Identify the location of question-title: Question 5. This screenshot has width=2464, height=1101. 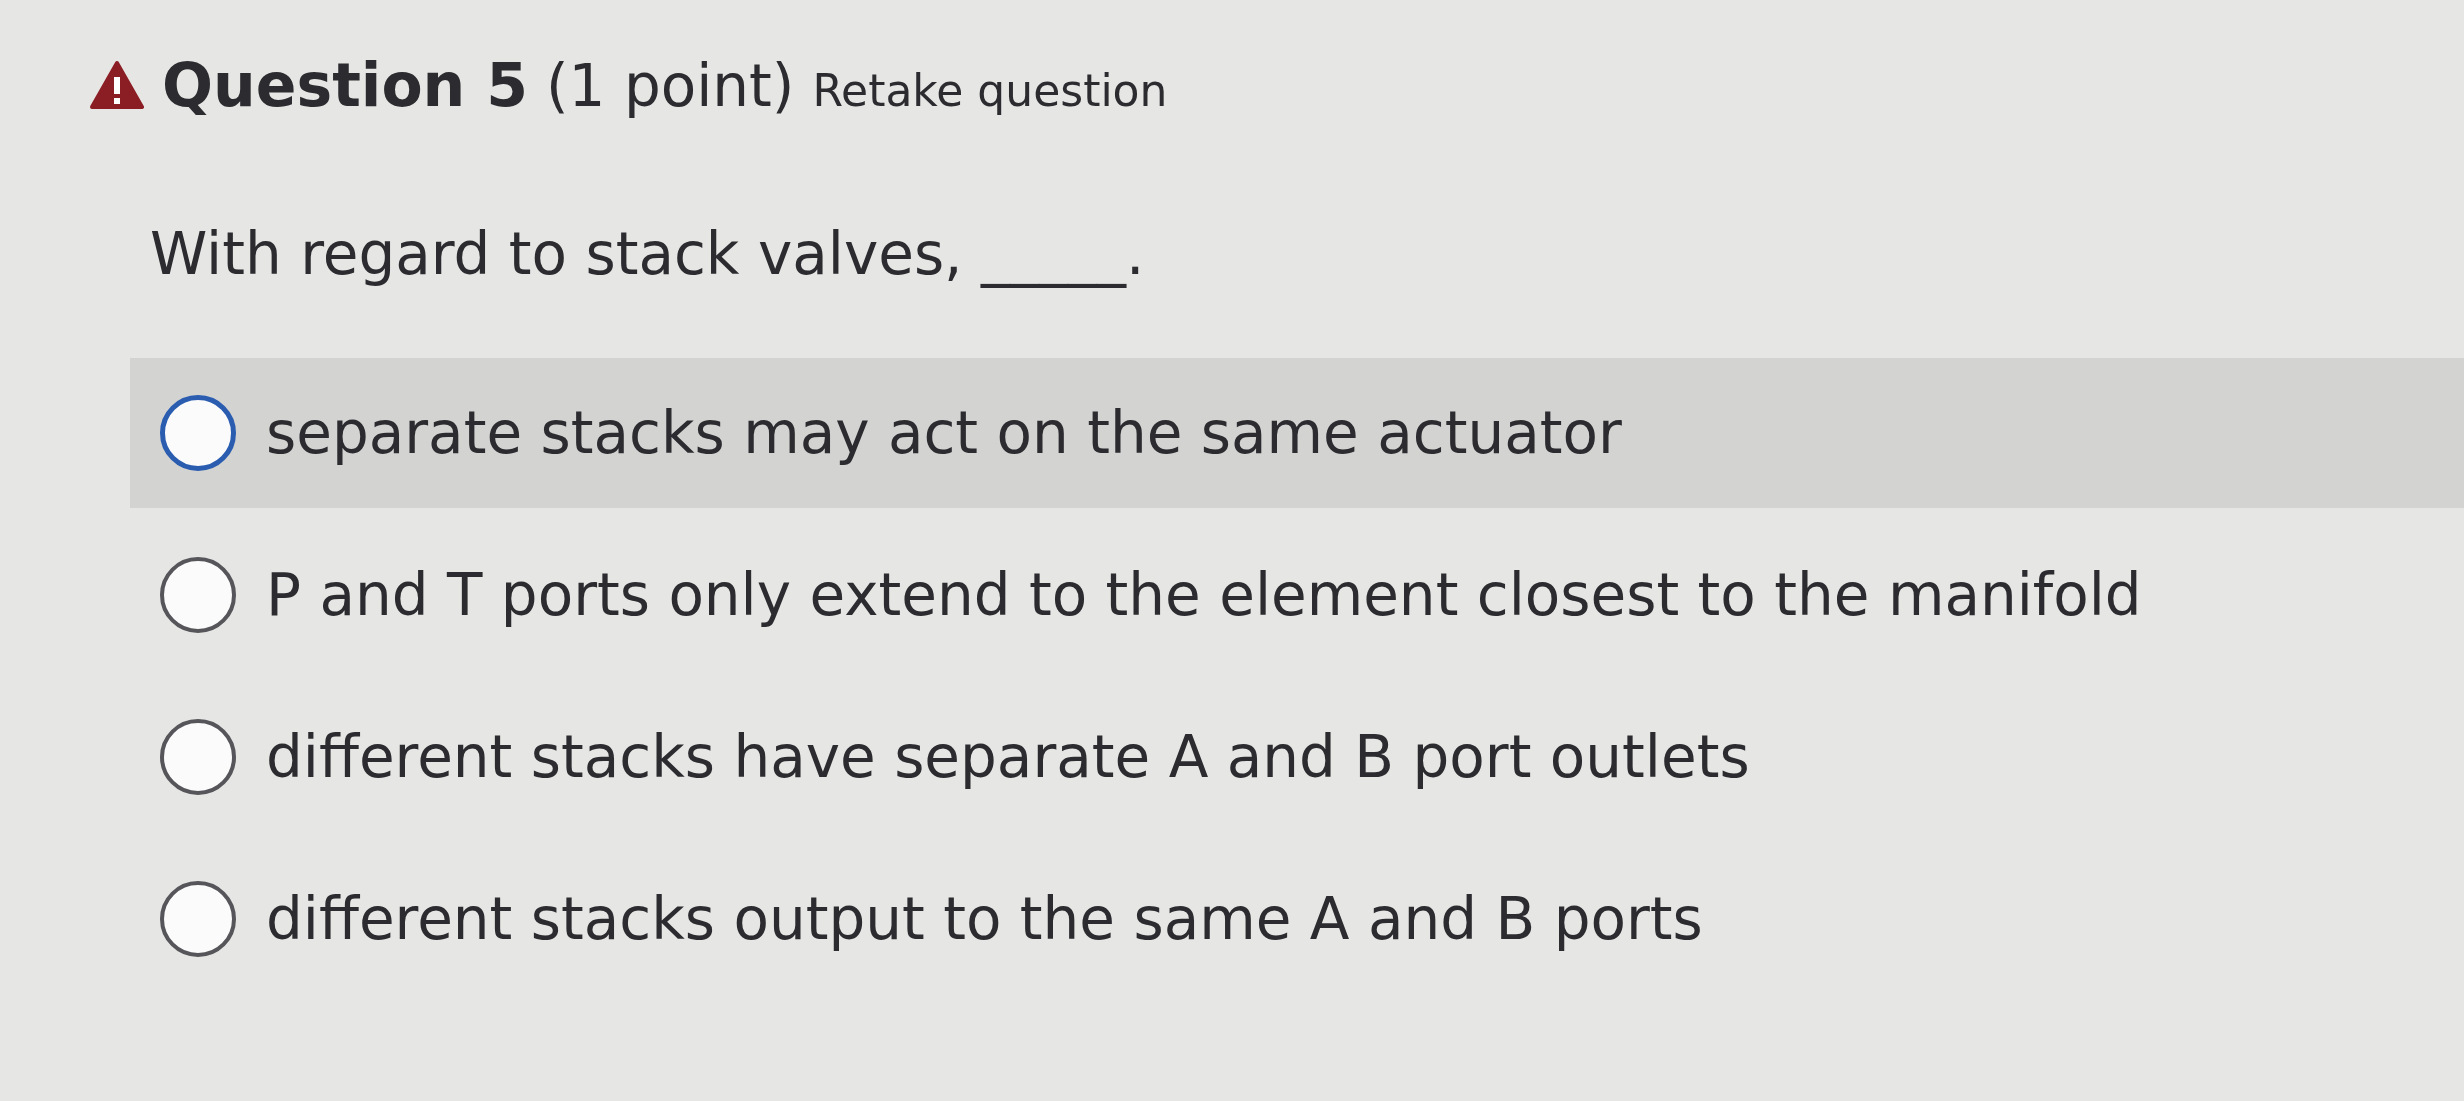
(345, 85).